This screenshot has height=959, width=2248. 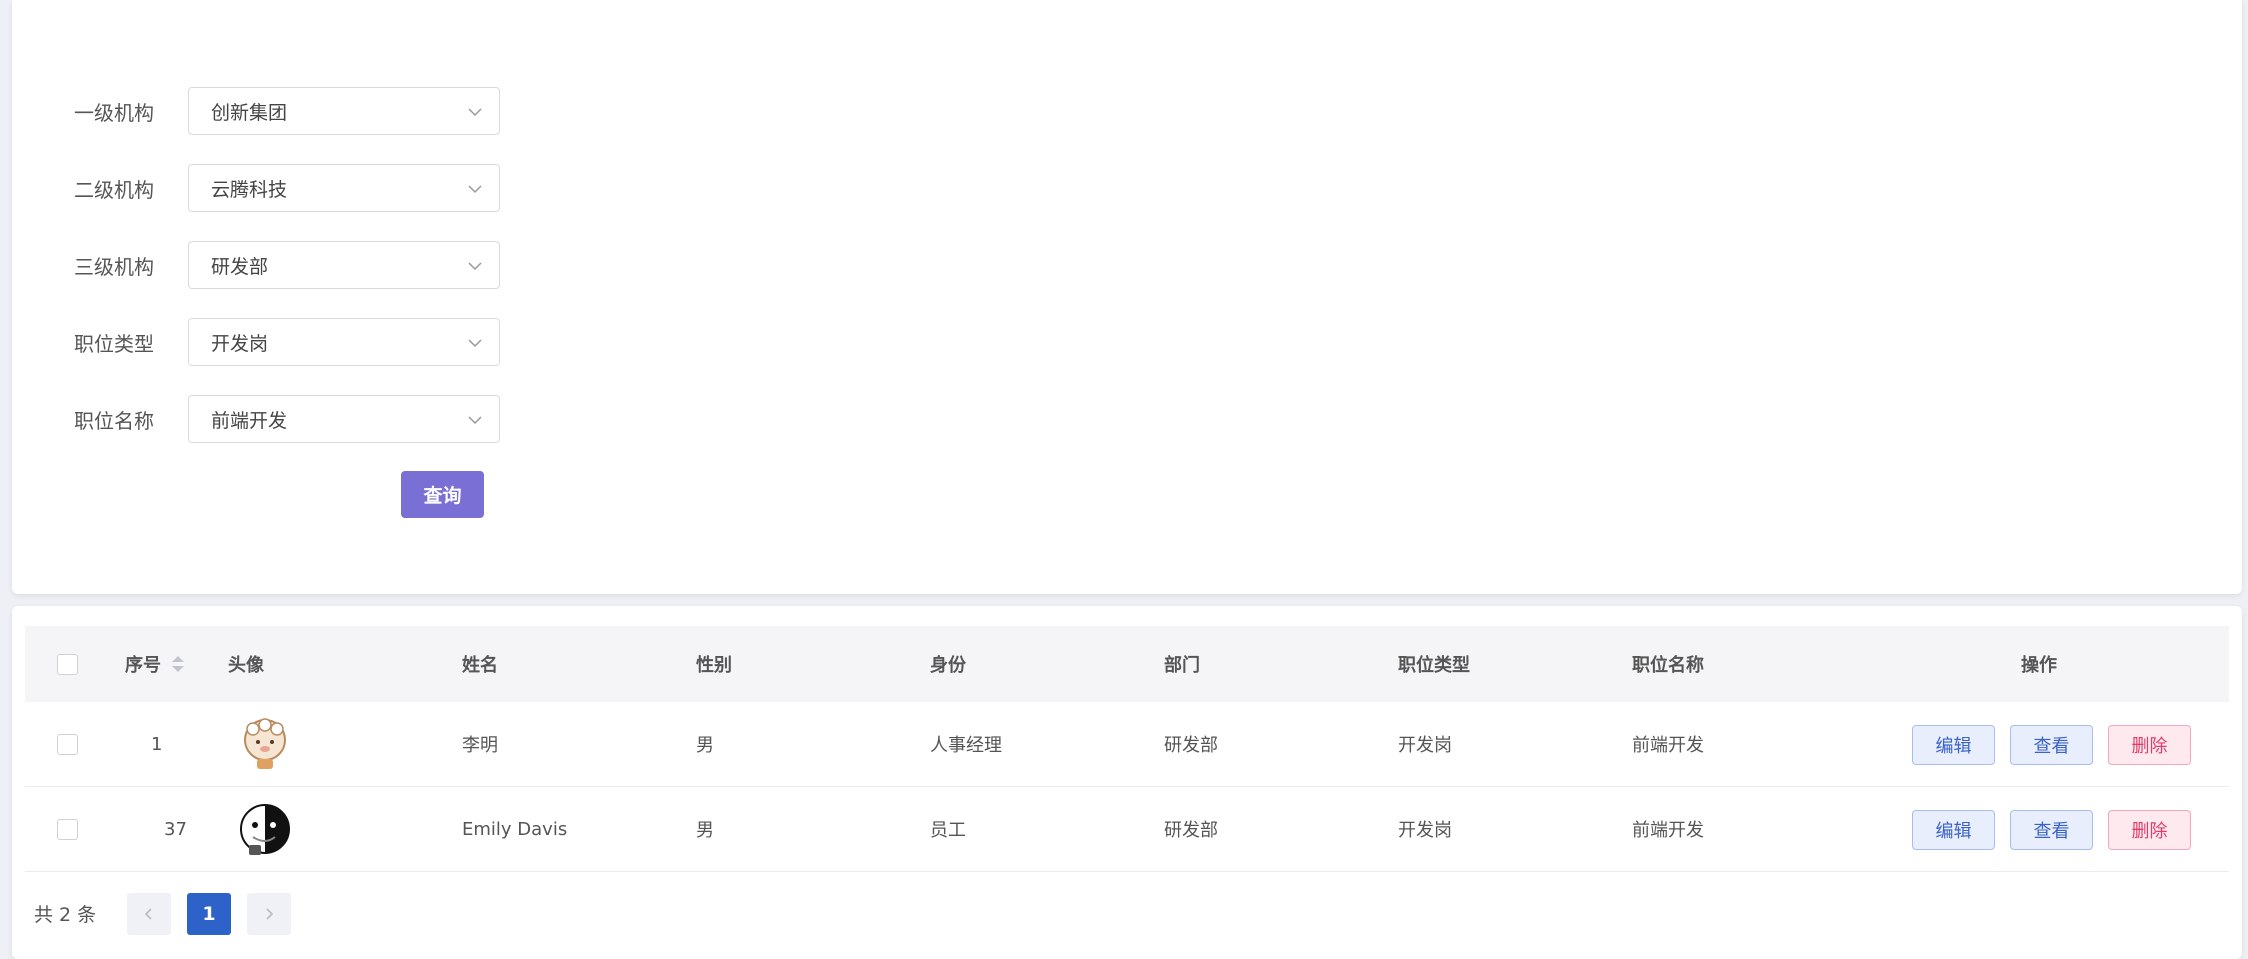 What do you see at coordinates (344, 265) in the screenshot?
I see `level3-select: 研发部` at bounding box center [344, 265].